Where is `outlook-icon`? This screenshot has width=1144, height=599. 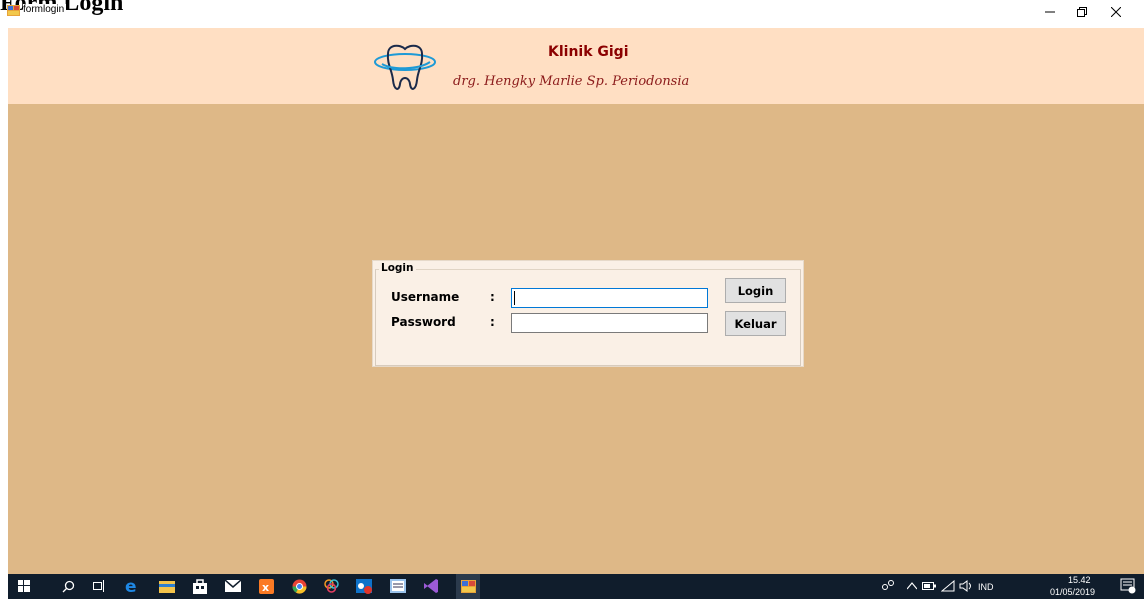 outlook-icon is located at coordinates (364, 586).